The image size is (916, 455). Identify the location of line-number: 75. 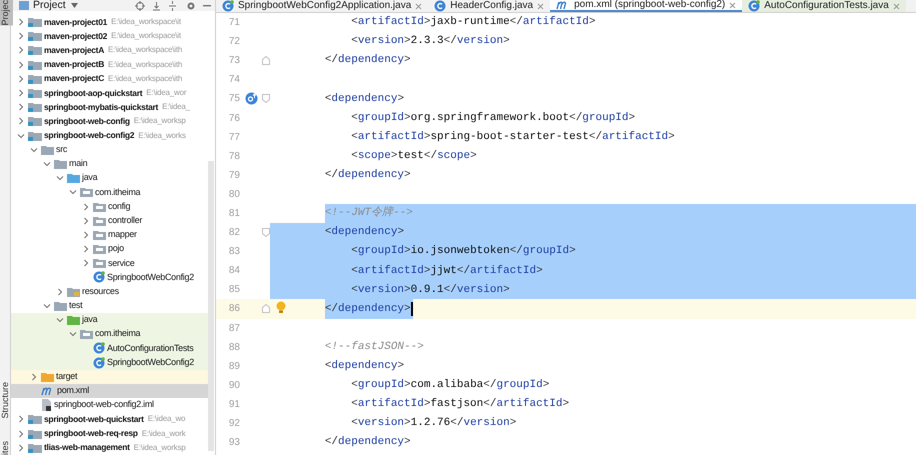
(234, 99).